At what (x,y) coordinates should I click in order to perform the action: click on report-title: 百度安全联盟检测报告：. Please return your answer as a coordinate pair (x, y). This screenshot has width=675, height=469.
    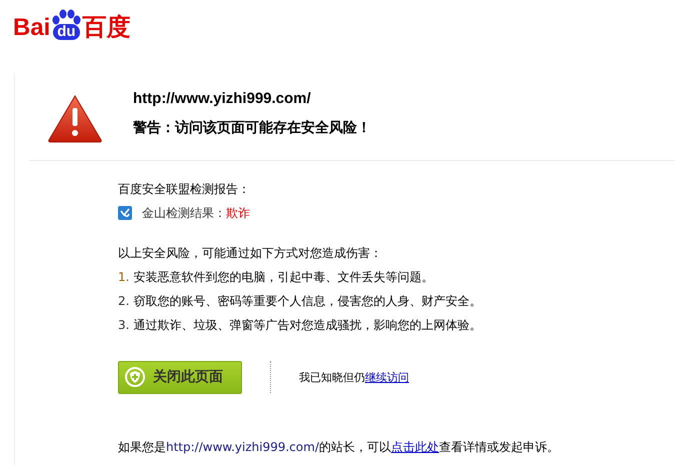
    Looking at the image, I should click on (184, 189).